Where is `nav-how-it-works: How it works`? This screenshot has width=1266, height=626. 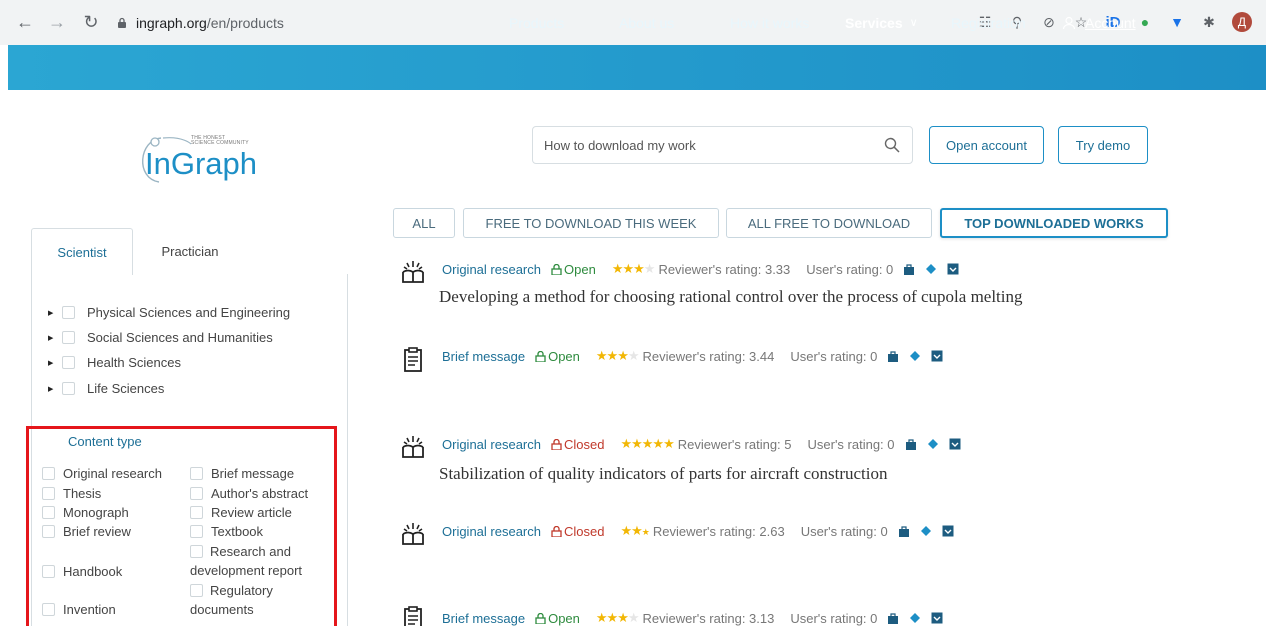 nav-how-it-works: How it works is located at coordinates (769, 22).